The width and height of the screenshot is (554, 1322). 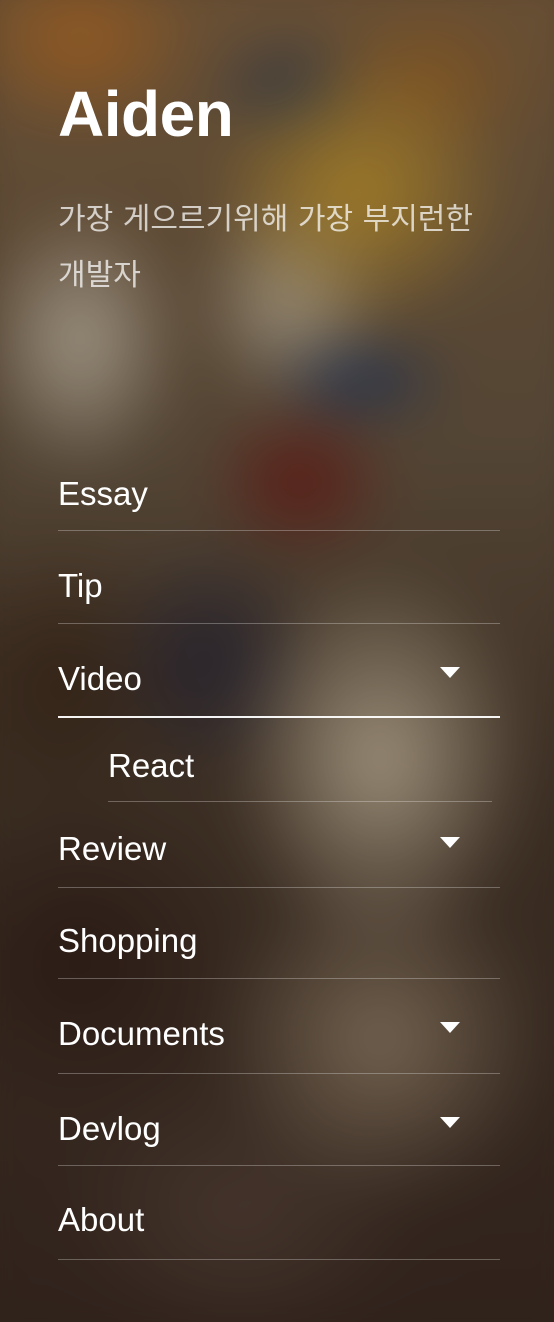 I want to click on menu-item-review: Review, so click(x=279, y=845).